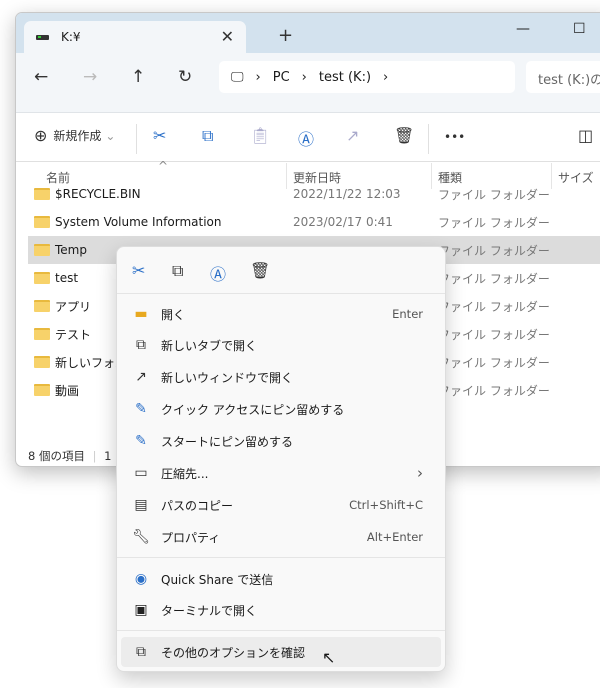 This screenshot has height=688, width=600. Describe the element at coordinates (285, 35) in the screenshot. I see `new-tab-button: +` at that location.